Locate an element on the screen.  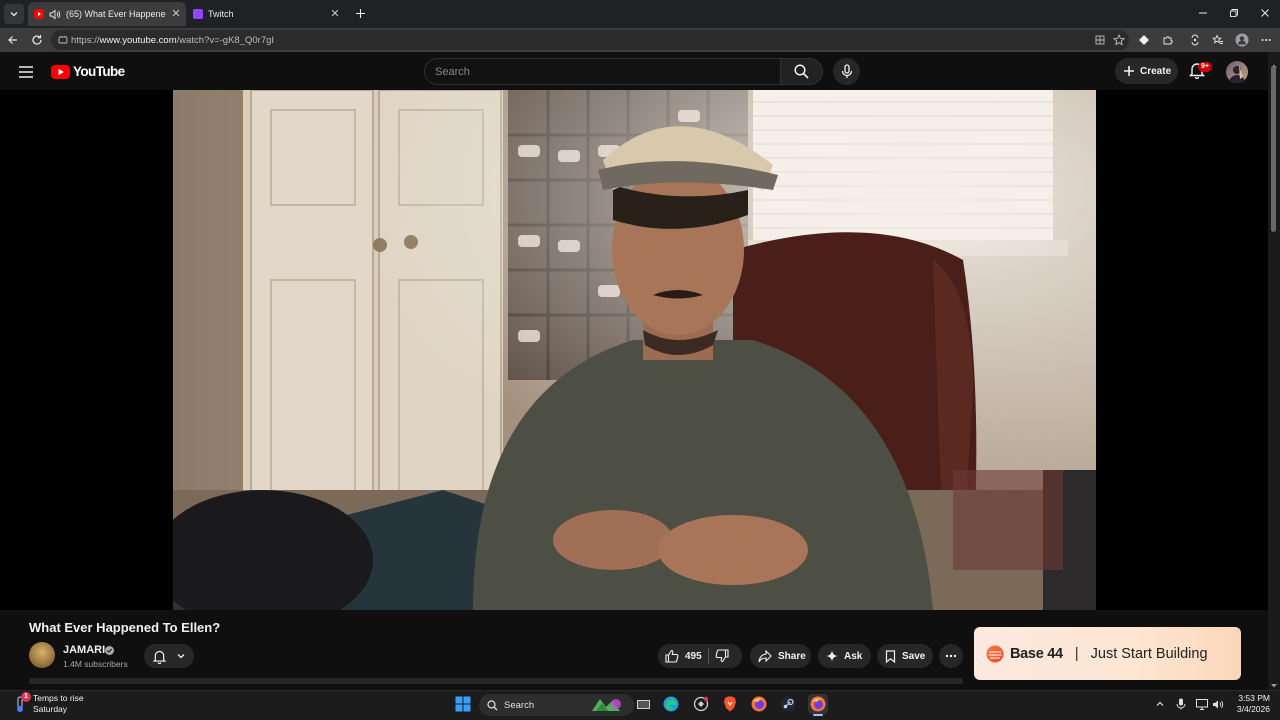
weather-headline: Temps to rise is located at coordinates (58, 698).